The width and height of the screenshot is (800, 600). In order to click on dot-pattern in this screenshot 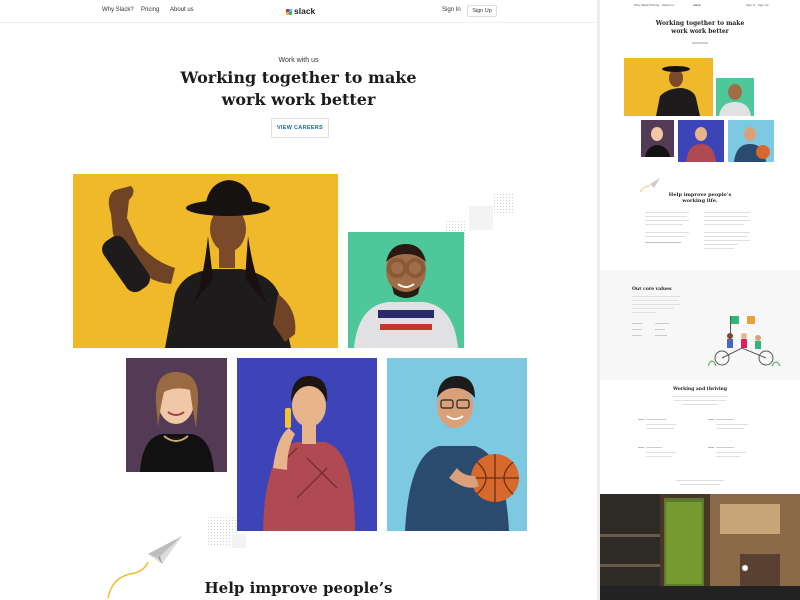, I will do `click(504, 204)`.